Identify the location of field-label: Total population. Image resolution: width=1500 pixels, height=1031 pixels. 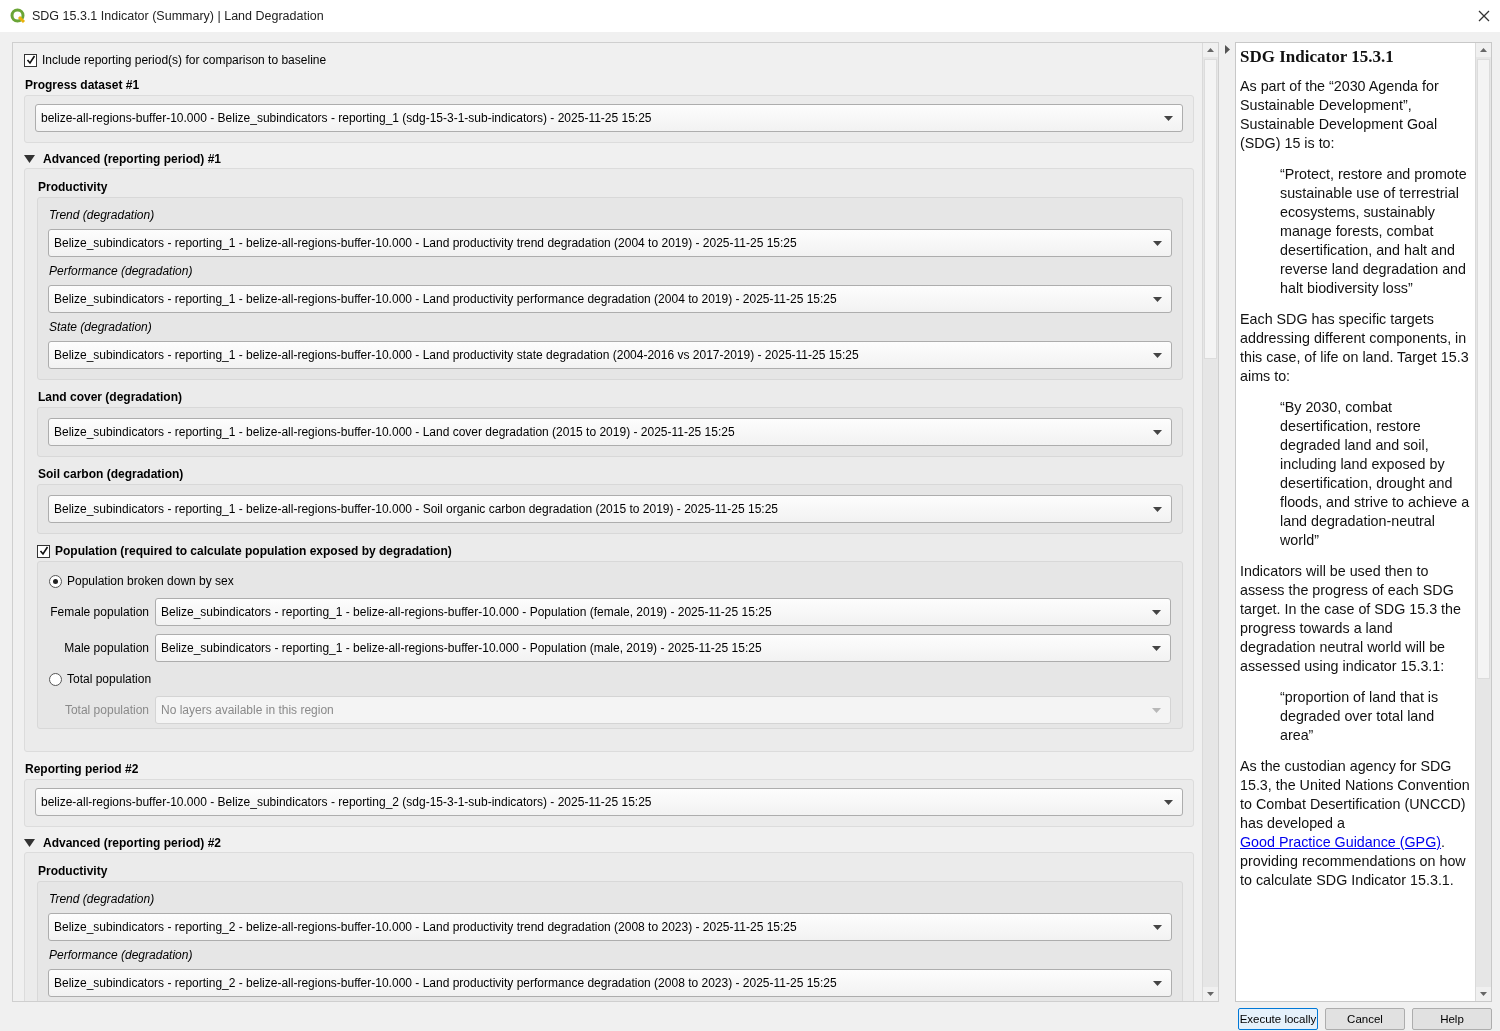
(106, 710).